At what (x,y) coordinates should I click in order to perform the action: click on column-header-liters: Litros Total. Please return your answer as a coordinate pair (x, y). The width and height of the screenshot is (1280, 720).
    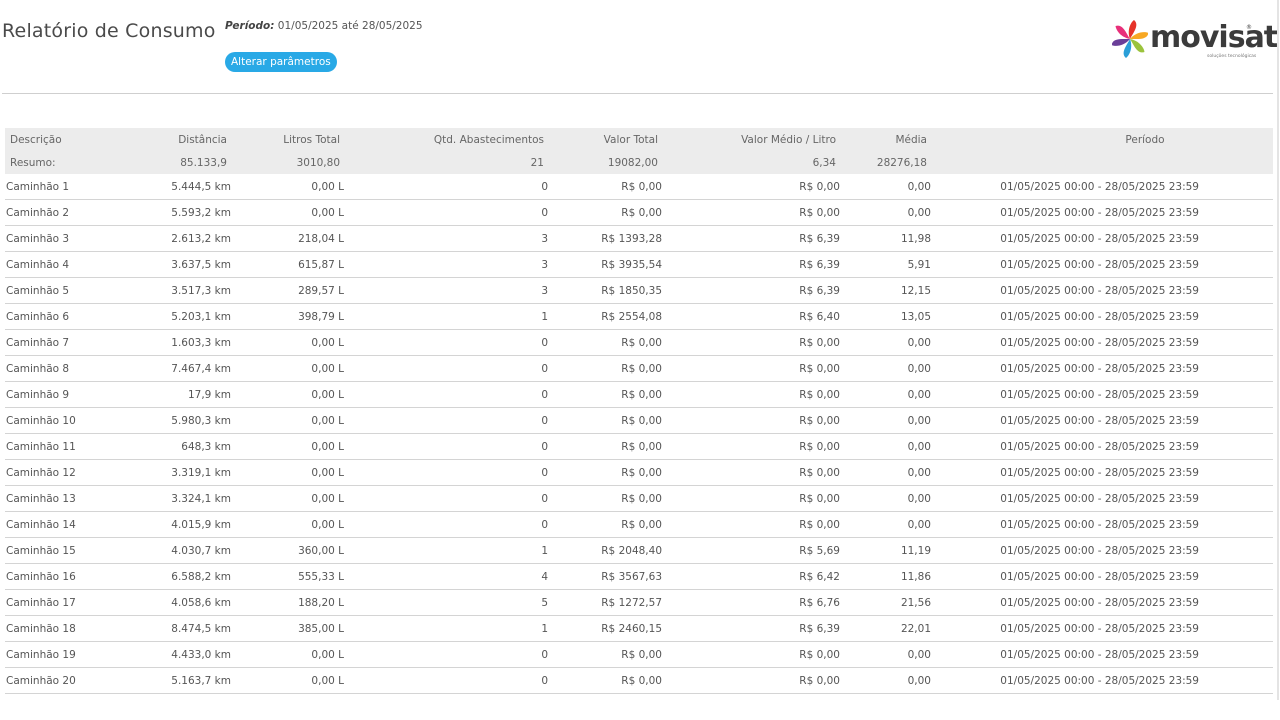
    Looking at the image, I should click on (288, 139).